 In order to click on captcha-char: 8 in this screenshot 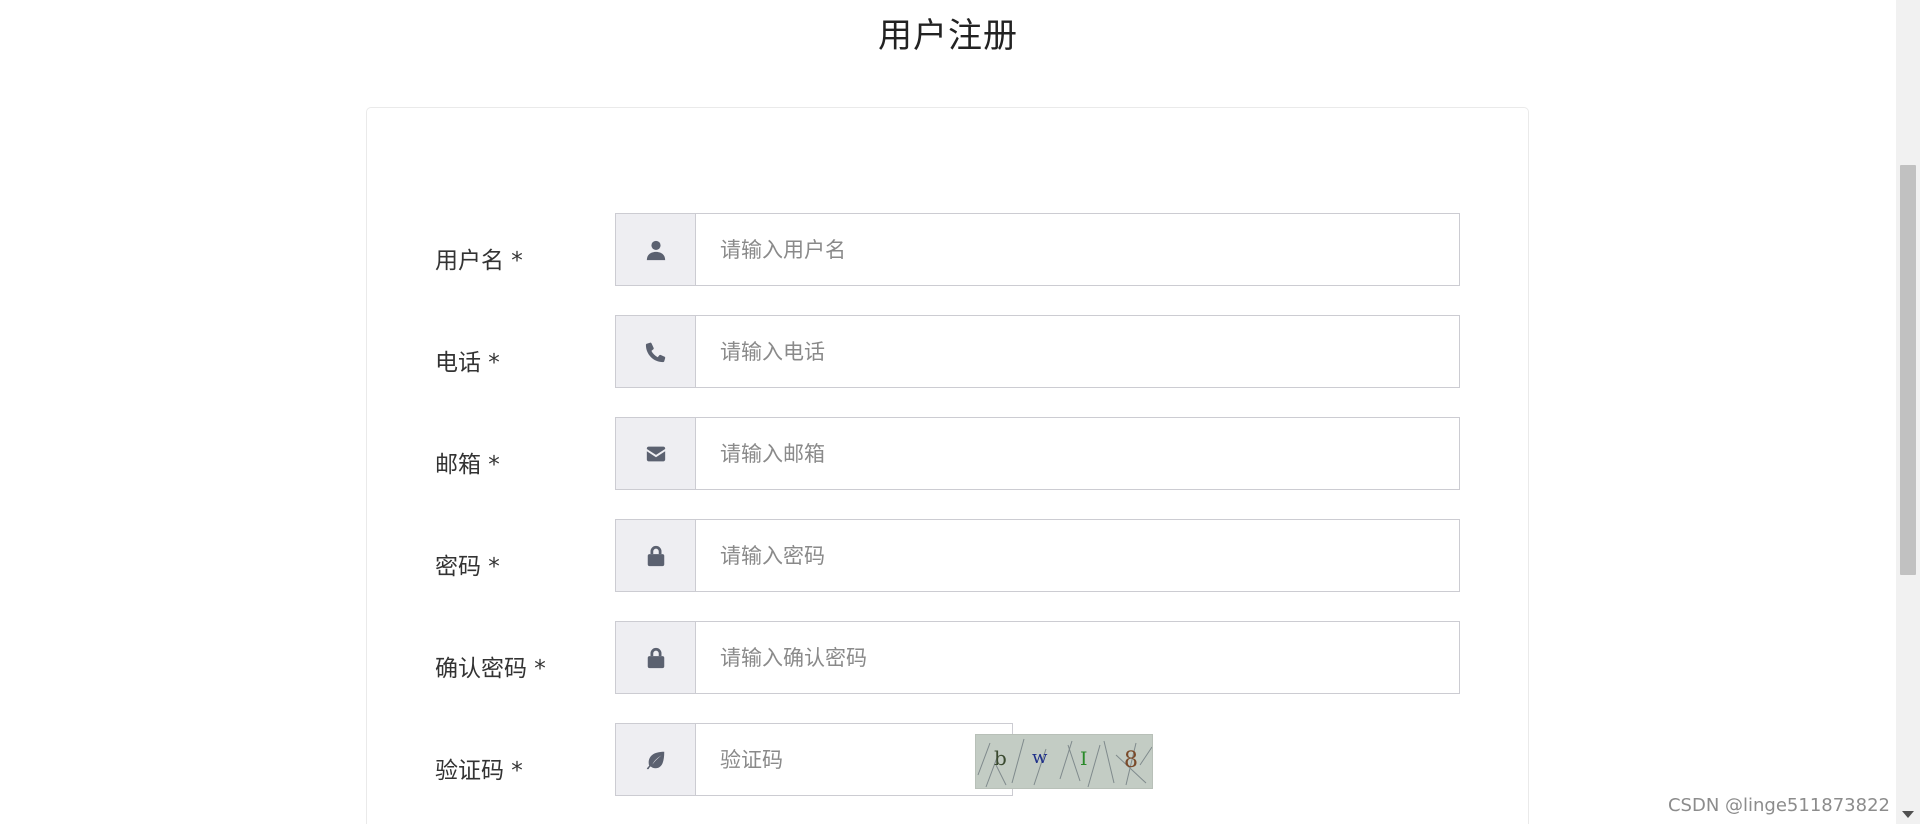, I will do `click(1131, 760)`.